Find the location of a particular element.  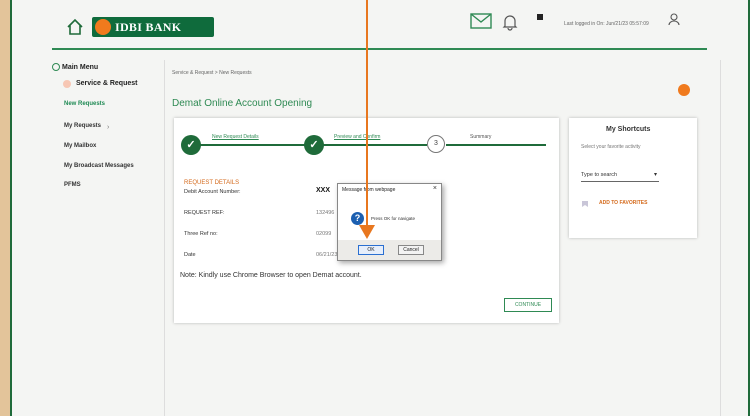

step-2-check-icon: ✓ is located at coordinates (314, 145).